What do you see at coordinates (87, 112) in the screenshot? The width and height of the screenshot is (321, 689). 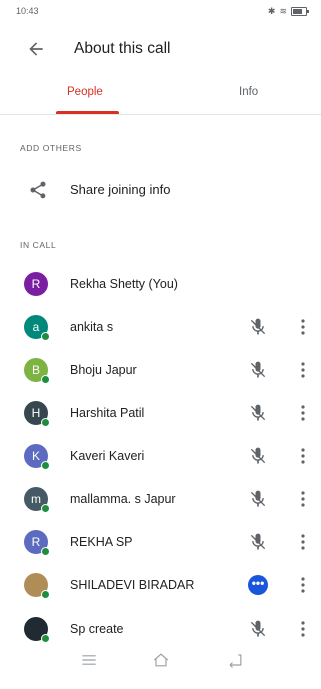 I see `tab-active-indicator` at bounding box center [87, 112].